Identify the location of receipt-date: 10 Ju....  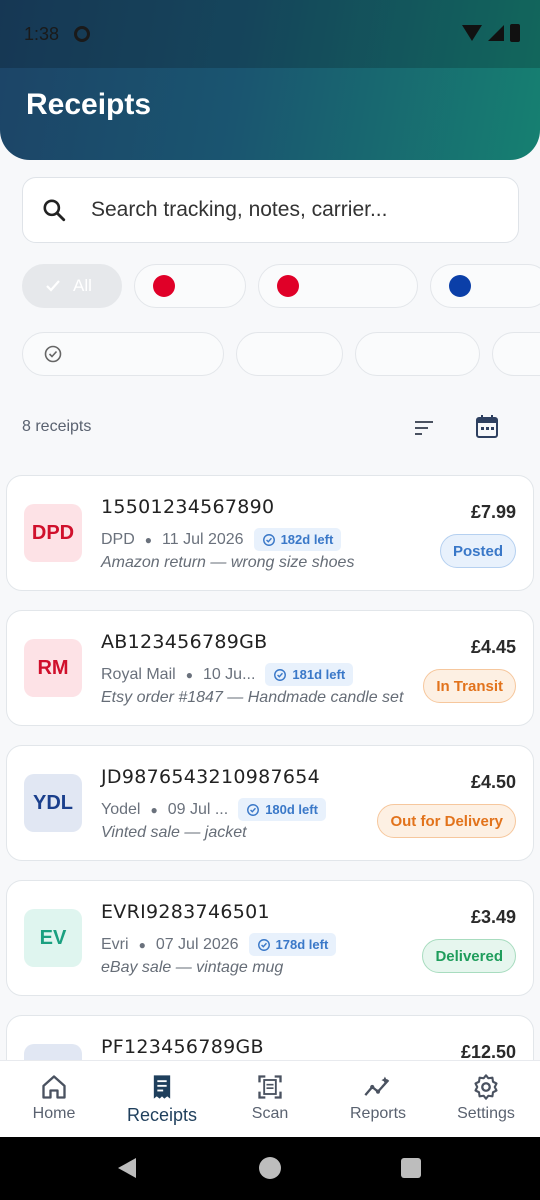
(229, 674).